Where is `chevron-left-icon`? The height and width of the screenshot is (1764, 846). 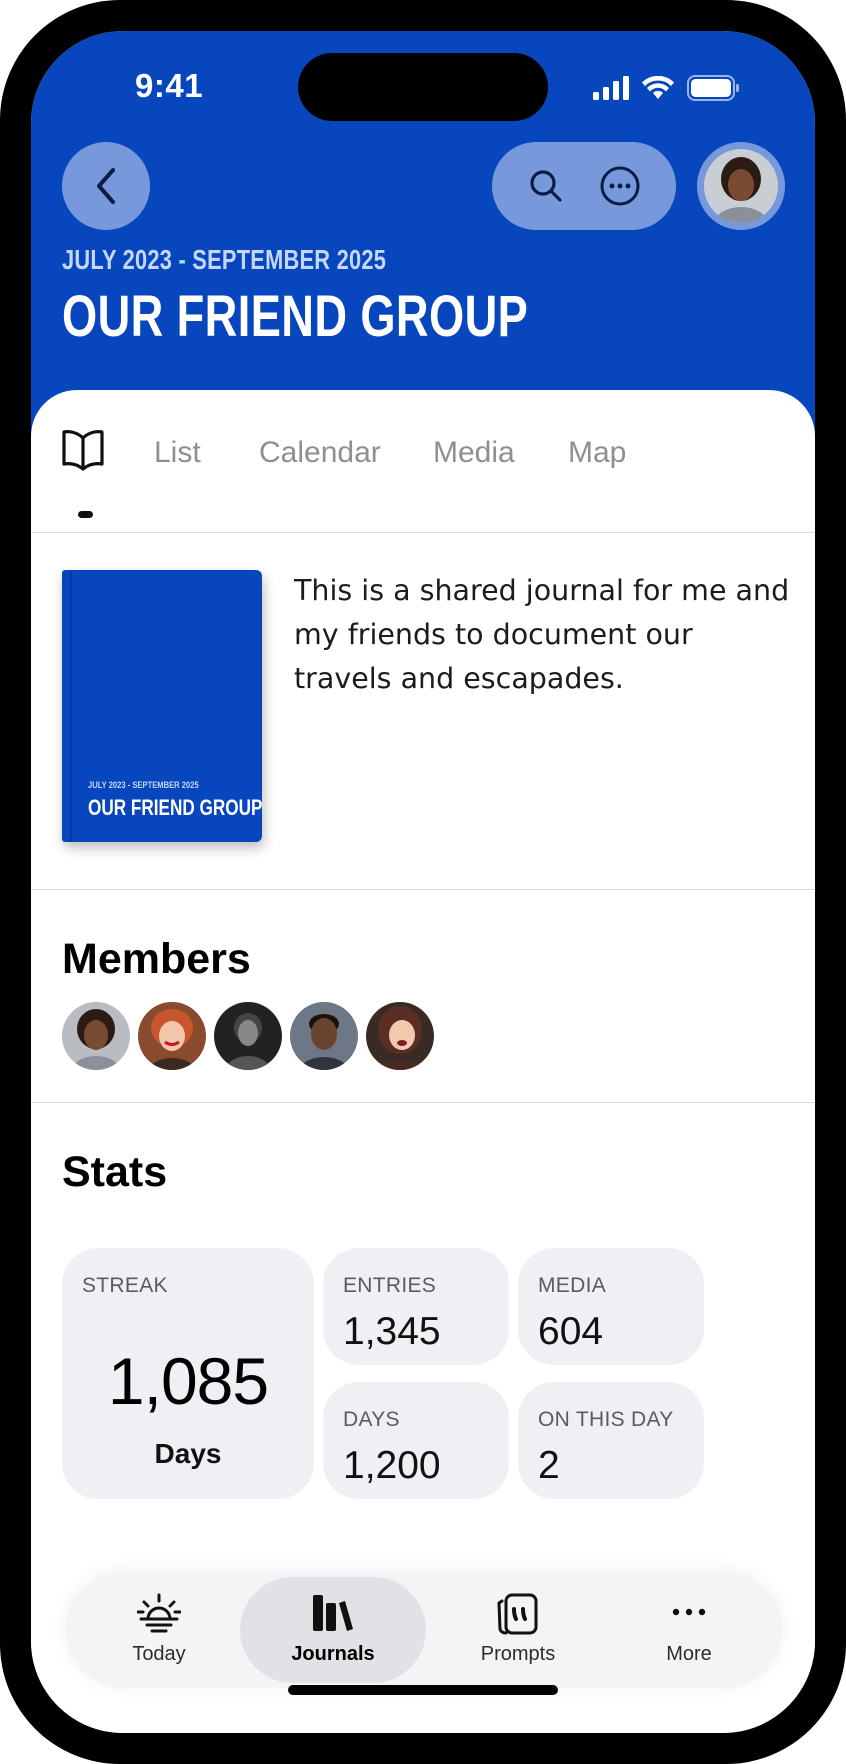
chevron-left-icon is located at coordinates (106, 186).